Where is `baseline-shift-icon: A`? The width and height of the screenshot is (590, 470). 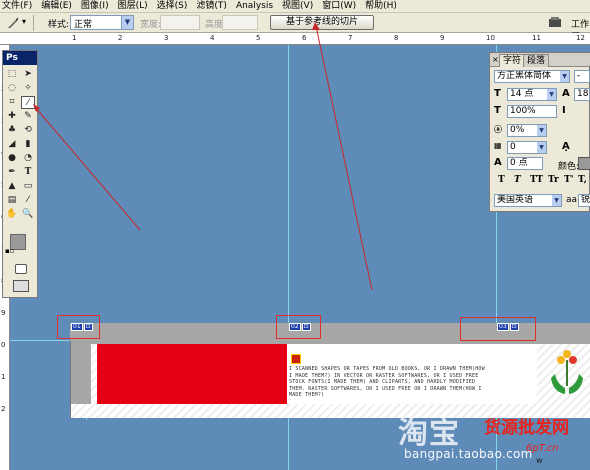
baseline-shift-icon: A is located at coordinates (498, 162).